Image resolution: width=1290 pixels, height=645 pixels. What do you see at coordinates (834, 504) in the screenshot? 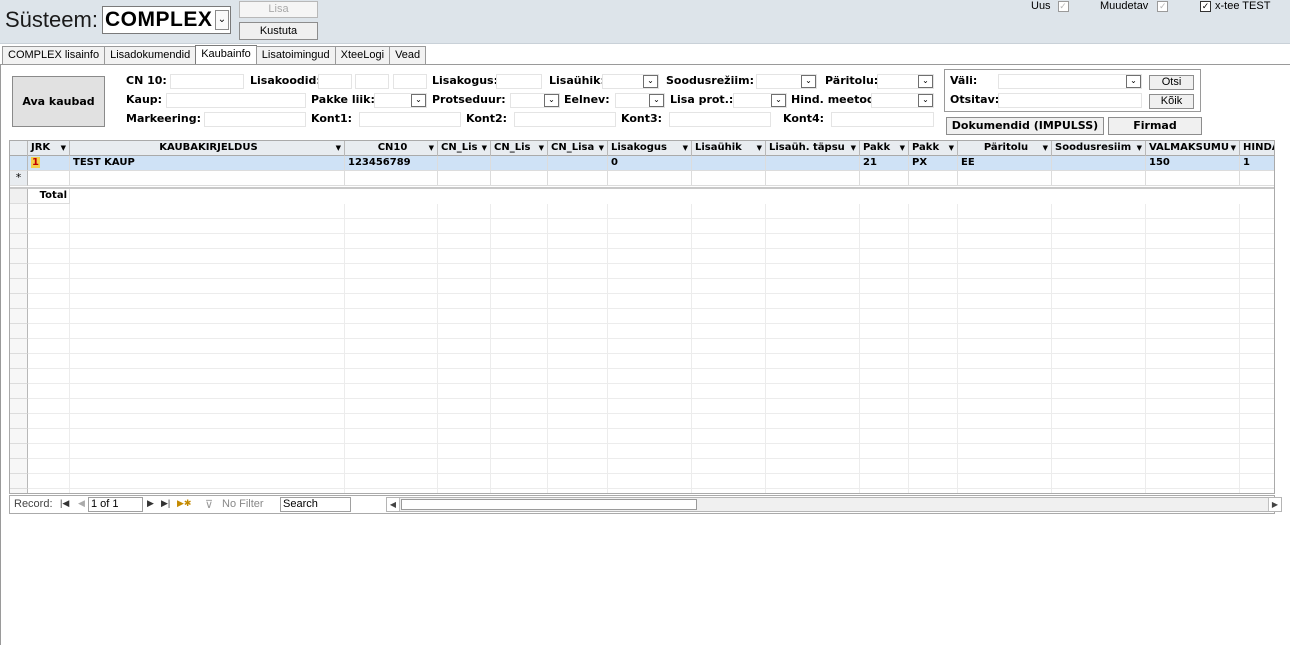
I see `horizontal-scrollbar: ◀ ▶` at bounding box center [834, 504].